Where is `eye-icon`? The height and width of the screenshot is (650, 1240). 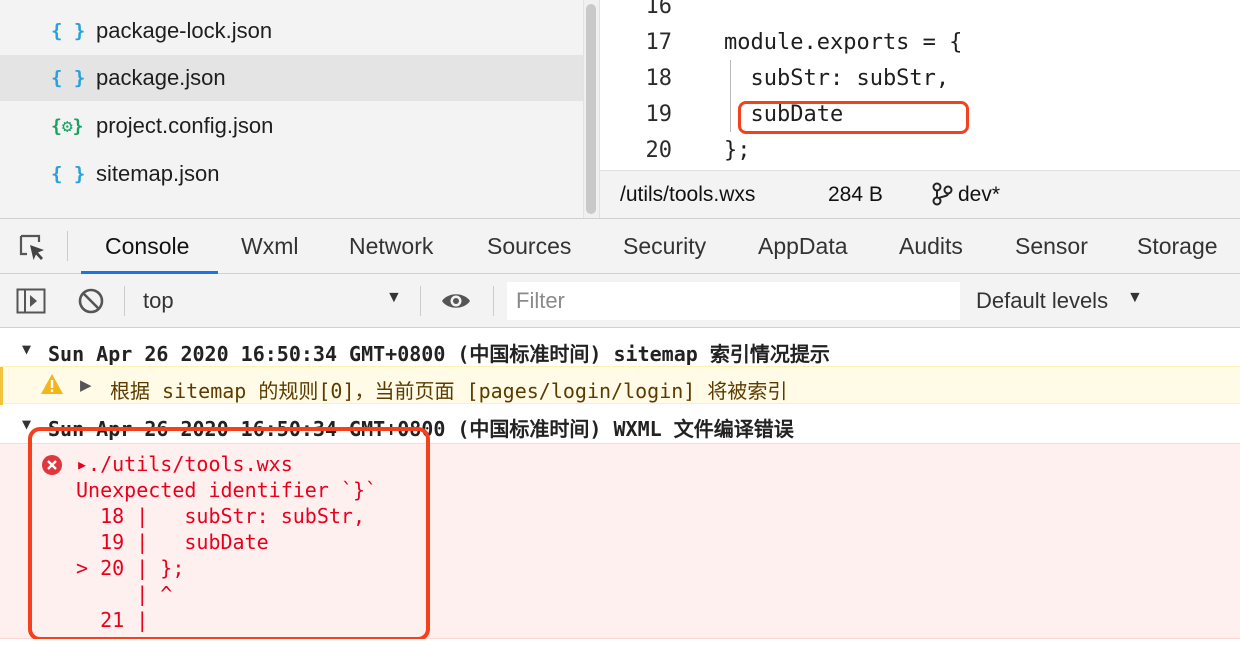
eye-icon is located at coordinates (456, 303).